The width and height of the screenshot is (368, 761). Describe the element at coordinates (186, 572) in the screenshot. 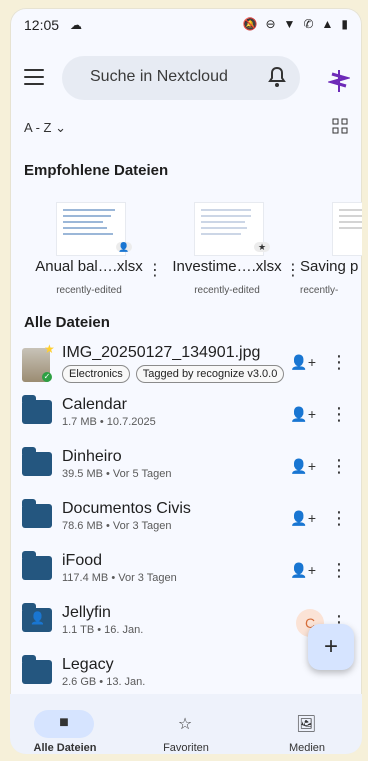

I see `file-row: iFood 117.4 MB • Vor 3 Tagen 👤+ ⋮` at that location.